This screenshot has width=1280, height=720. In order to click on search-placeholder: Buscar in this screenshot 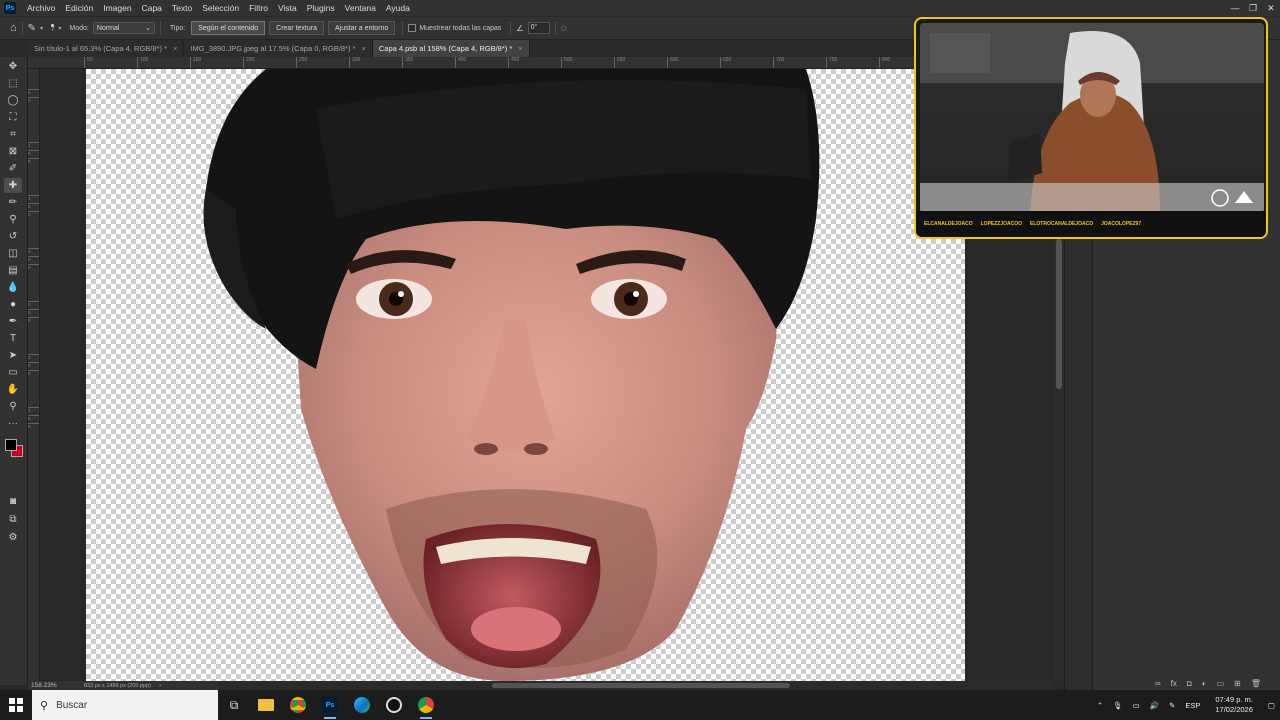, I will do `click(72, 705)`.